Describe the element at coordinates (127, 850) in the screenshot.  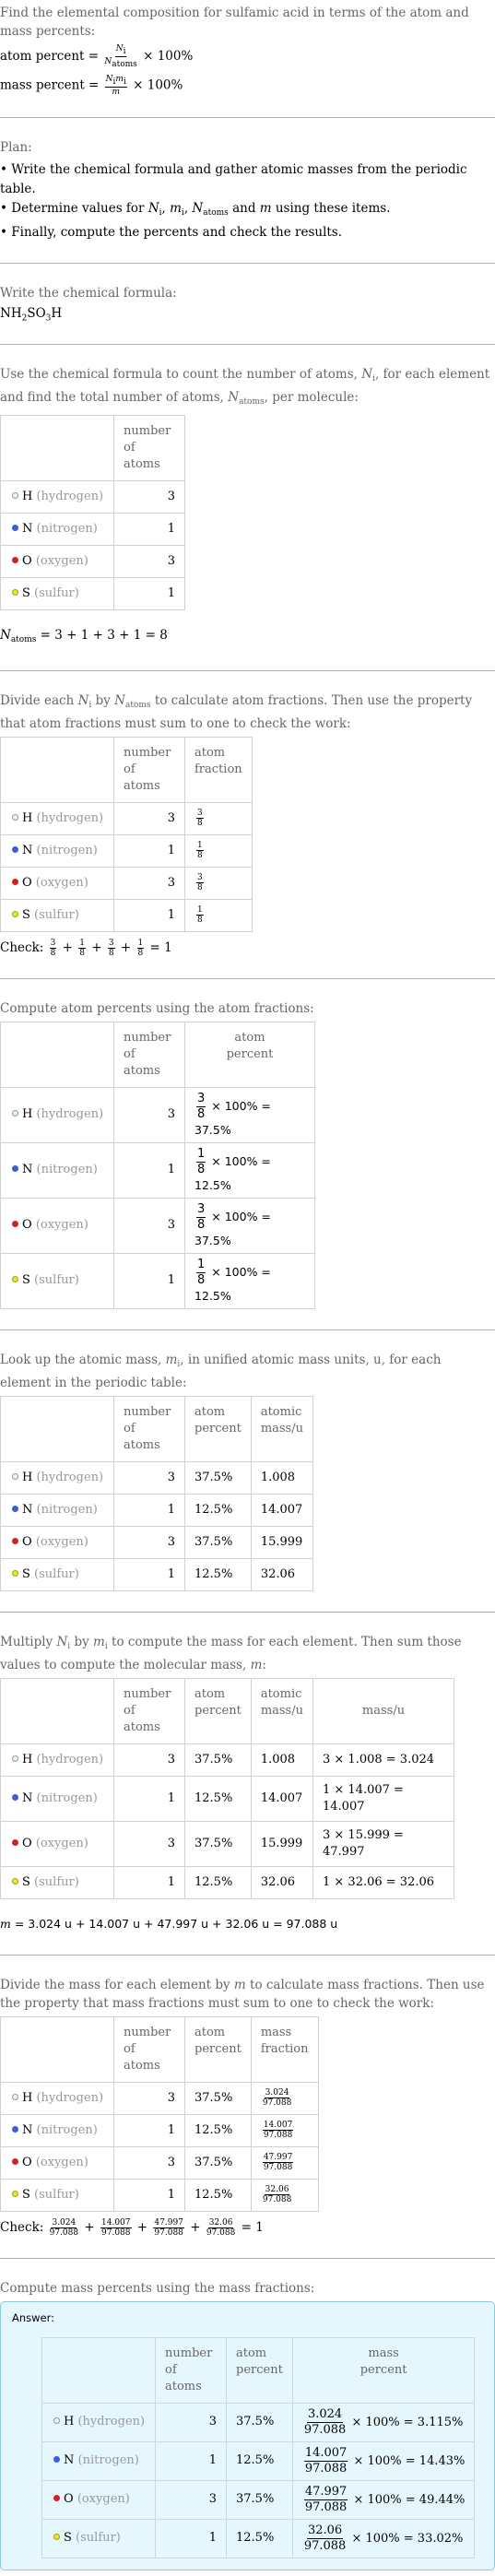
I see `table-row: N (nitrogen) 1 1 8` at that location.